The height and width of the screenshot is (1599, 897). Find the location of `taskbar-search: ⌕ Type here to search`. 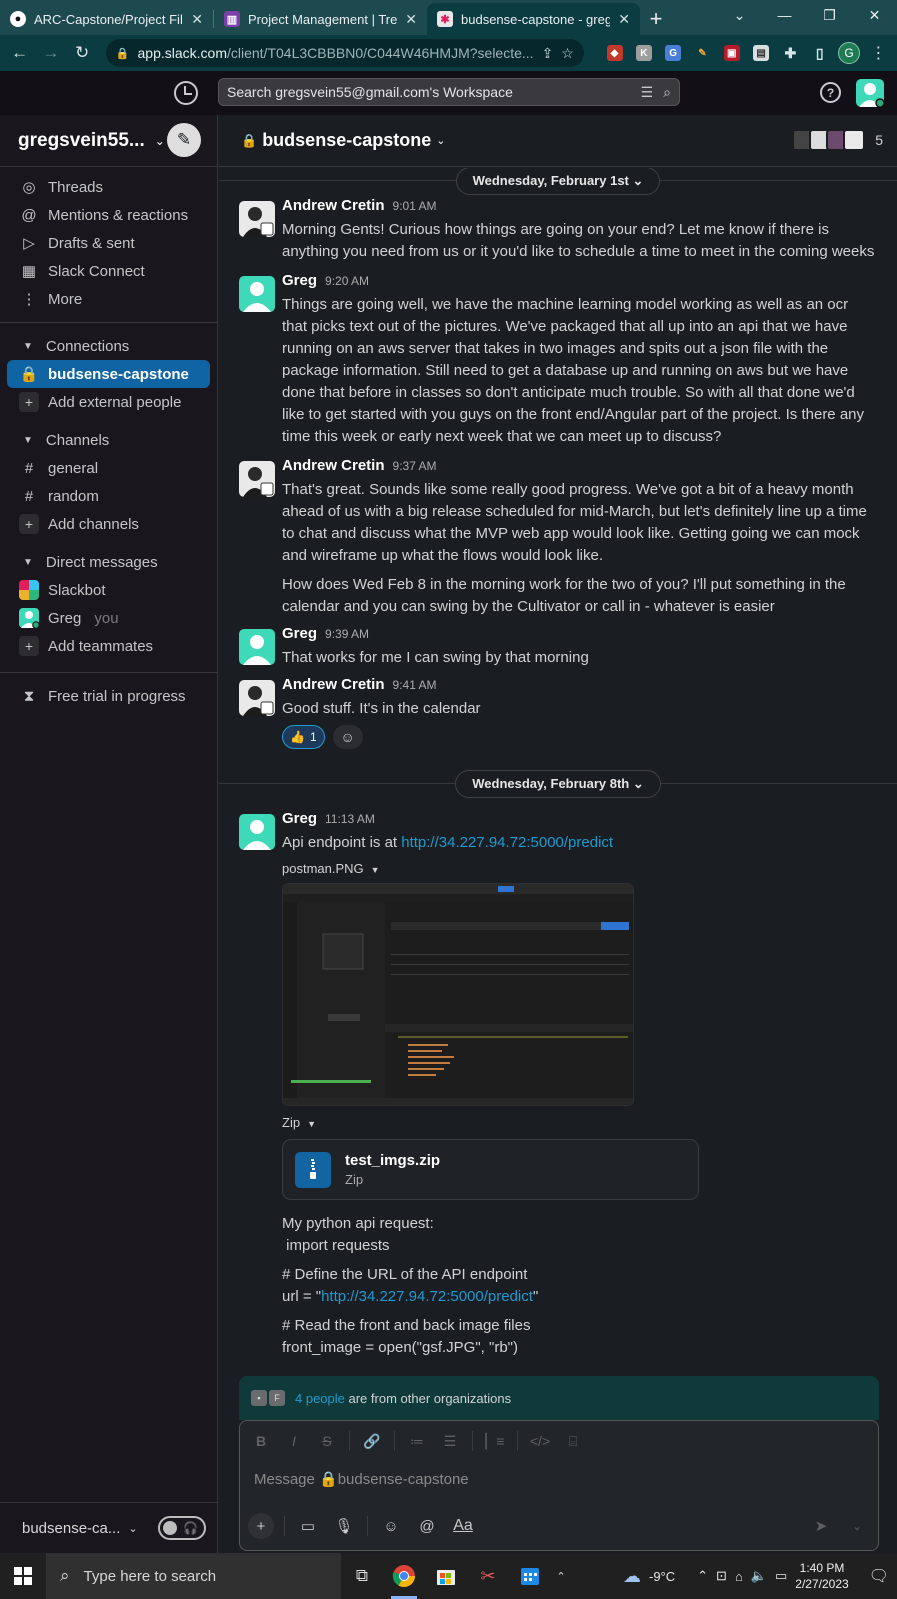

taskbar-search: ⌕ Type here to search is located at coordinates (193, 1576).